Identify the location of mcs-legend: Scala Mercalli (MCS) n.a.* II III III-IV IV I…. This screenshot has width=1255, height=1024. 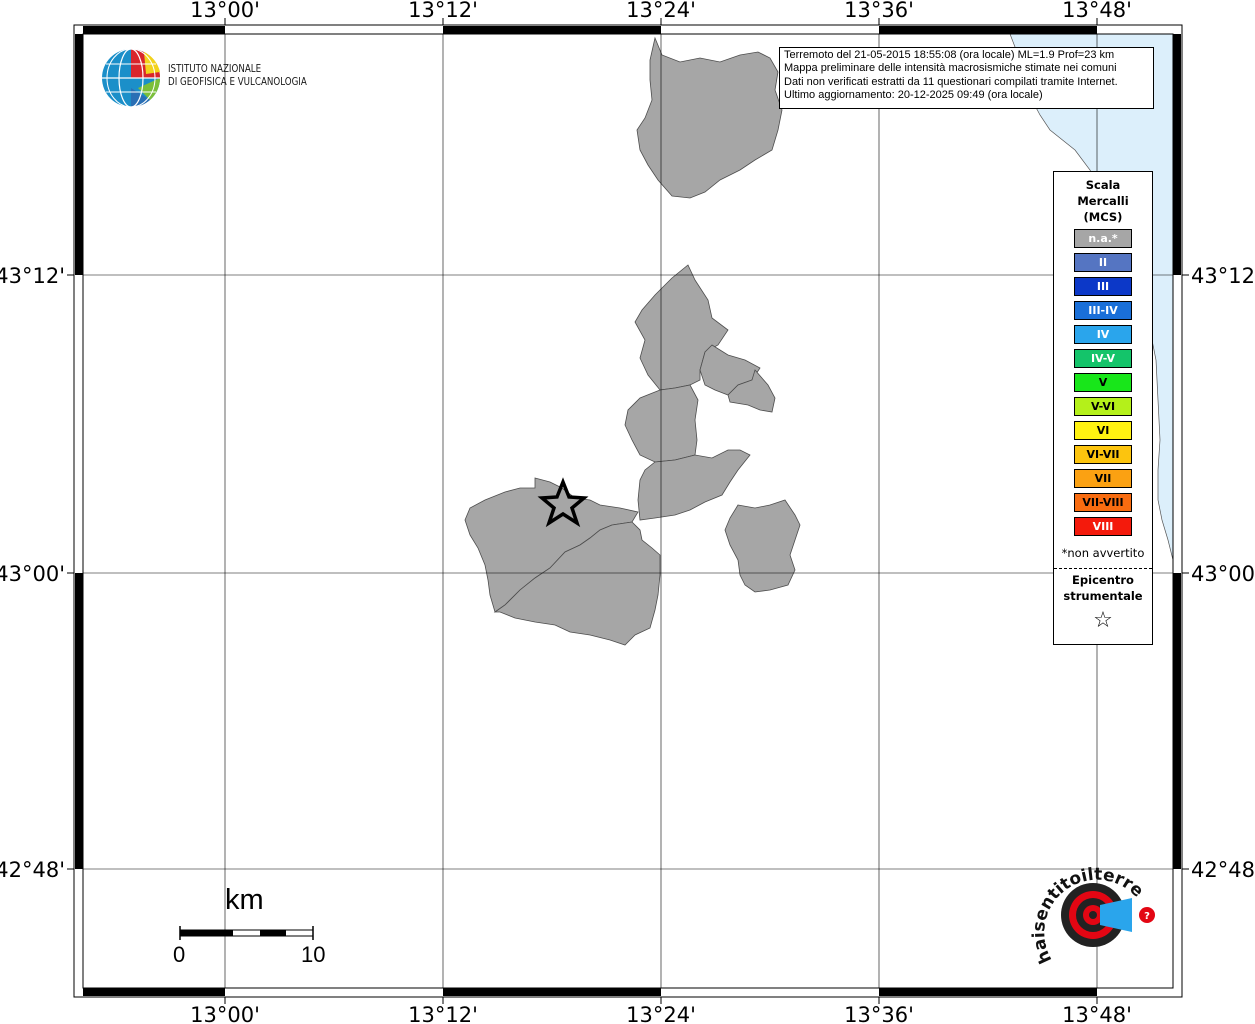
(1103, 408).